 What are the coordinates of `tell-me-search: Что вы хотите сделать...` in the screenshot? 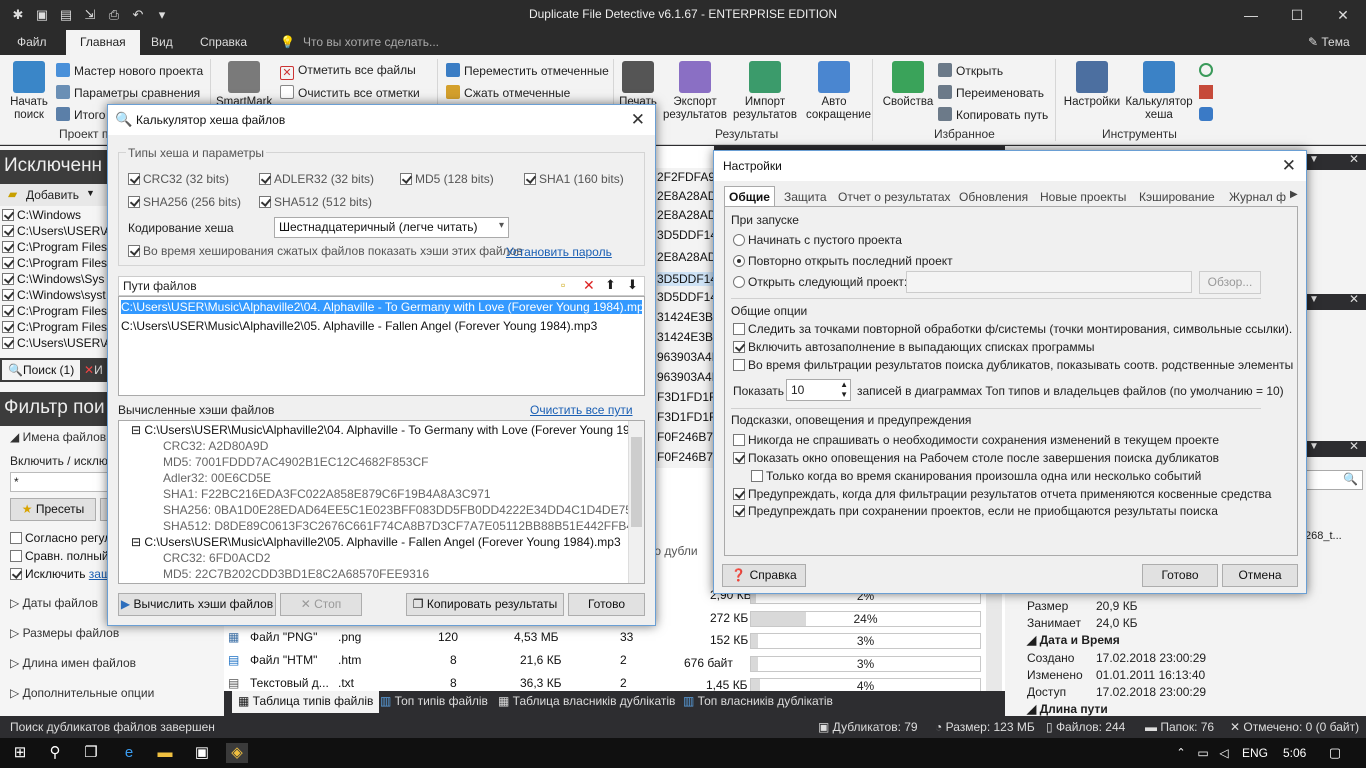 It's located at (371, 42).